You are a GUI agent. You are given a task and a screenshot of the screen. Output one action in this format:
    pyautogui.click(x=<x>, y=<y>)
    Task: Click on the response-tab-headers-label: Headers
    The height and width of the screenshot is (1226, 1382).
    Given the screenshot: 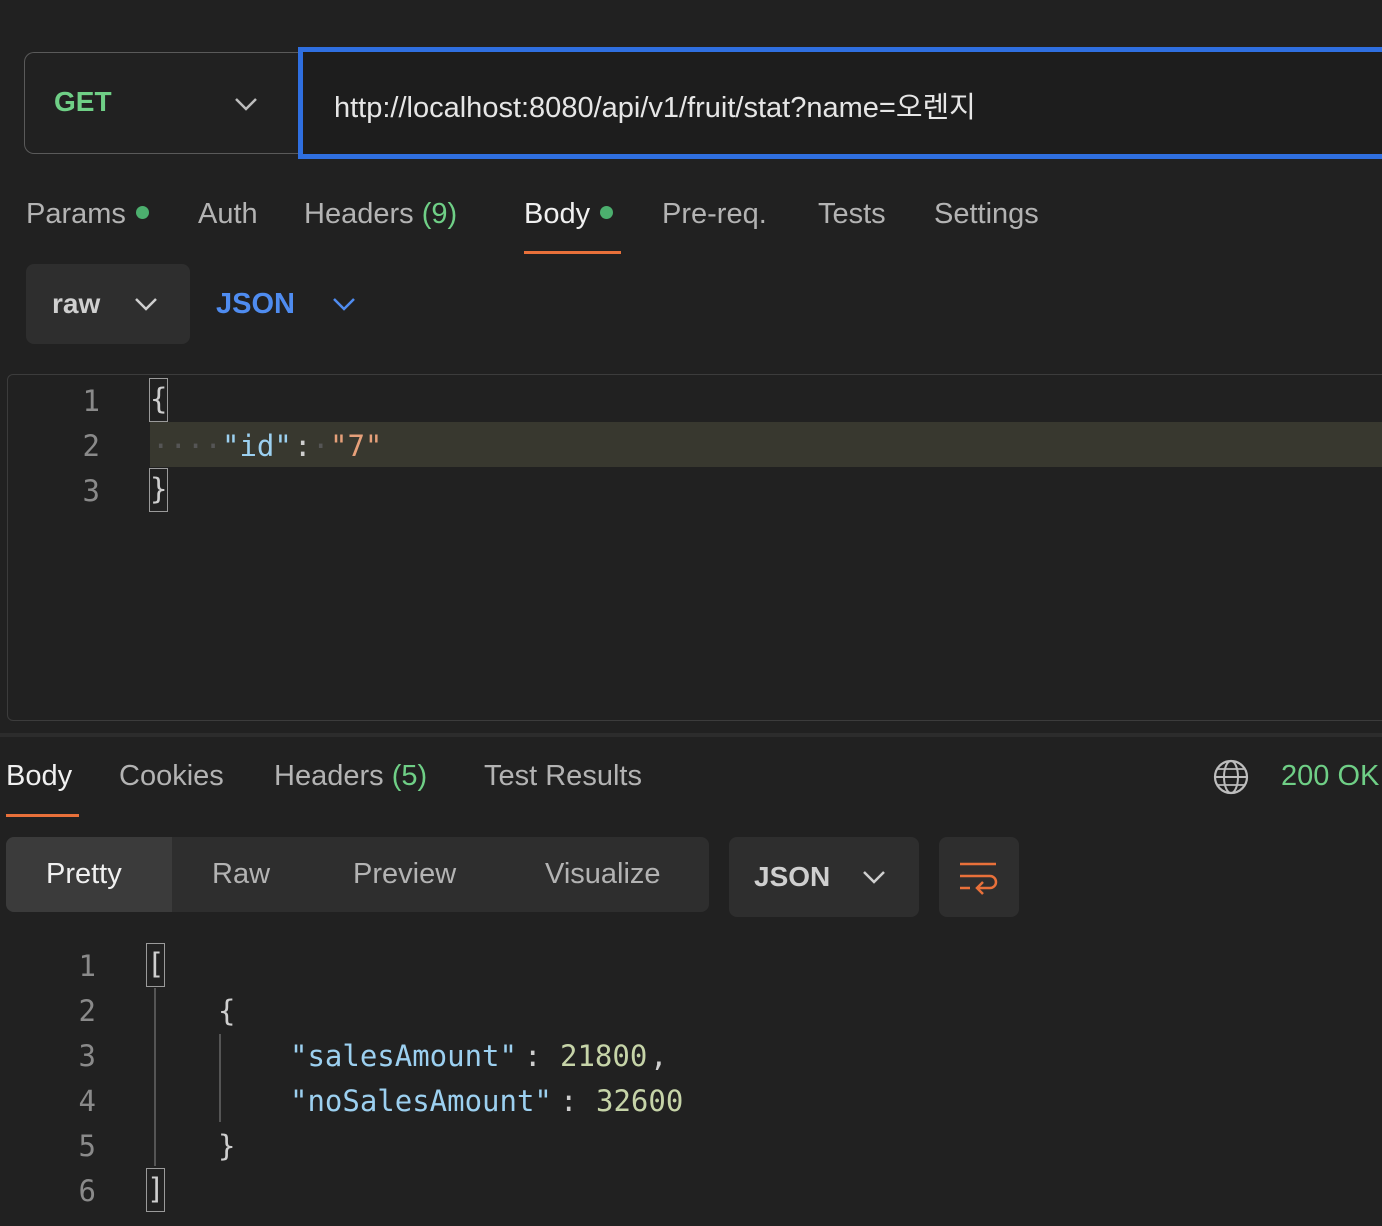 What is the action you would take?
    pyautogui.click(x=329, y=776)
    